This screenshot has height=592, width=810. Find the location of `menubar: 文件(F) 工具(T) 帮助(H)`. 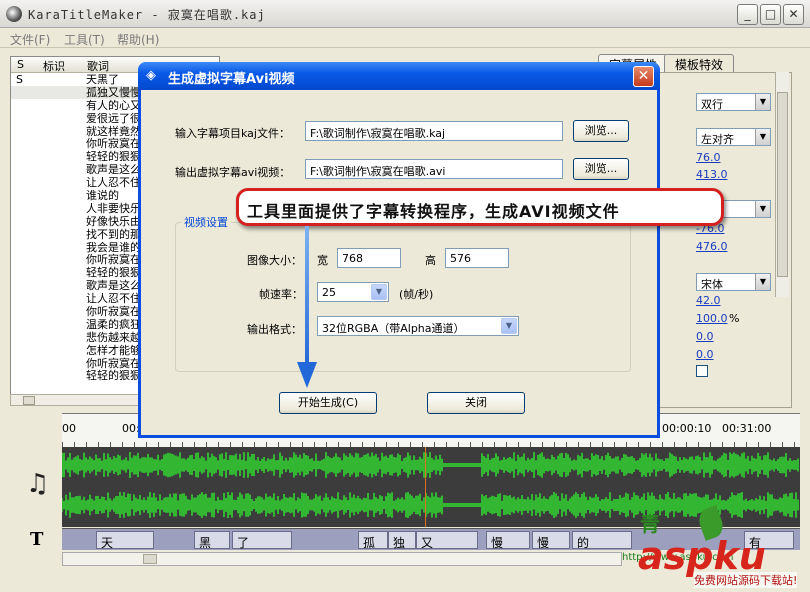

menubar: 文件(F) 工具(T) 帮助(H) is located at coordinates (405, 38).